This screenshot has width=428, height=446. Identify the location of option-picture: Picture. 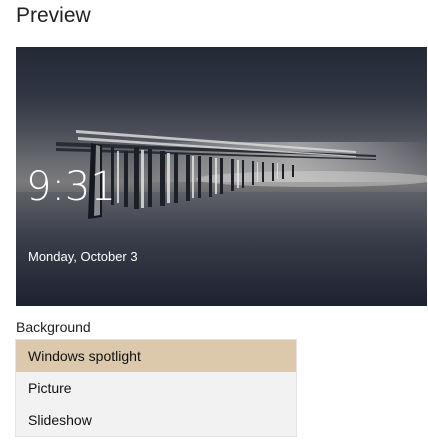
(156, 388).